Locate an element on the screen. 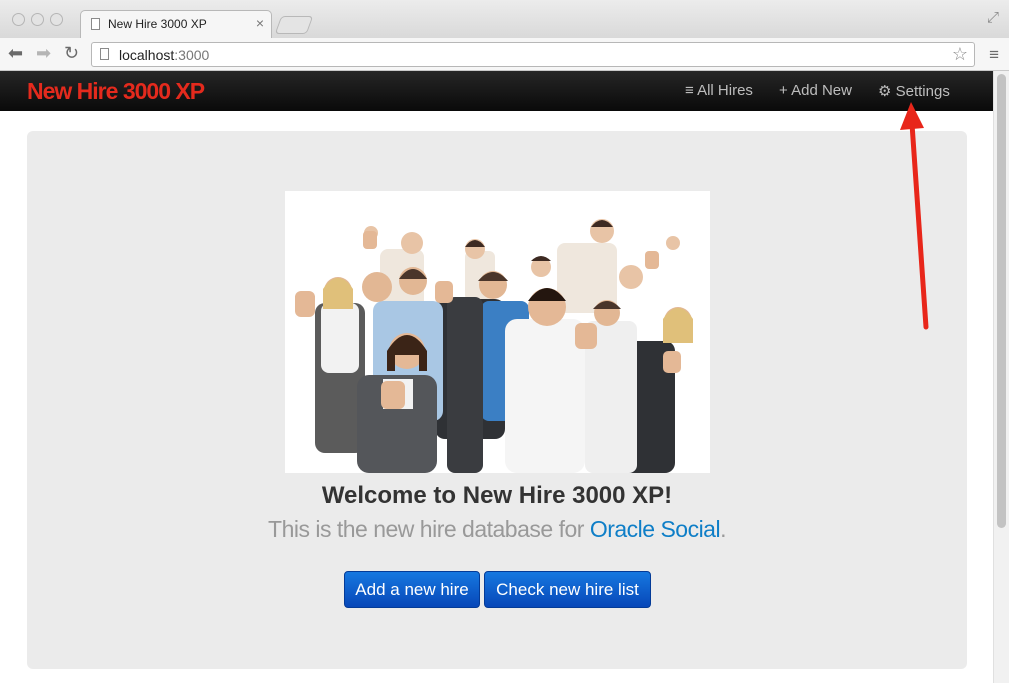 The width and height of the screenshot is (1009, 683). nav-all-hires: ≡ All Hires is located at coordinates (719, 90).